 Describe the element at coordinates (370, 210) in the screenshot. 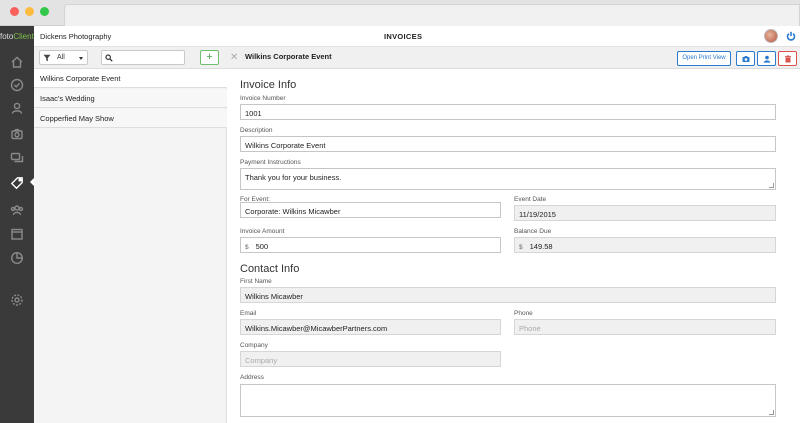

I see `for-event-field: Corporate: Wilkins Micawber` at that location.